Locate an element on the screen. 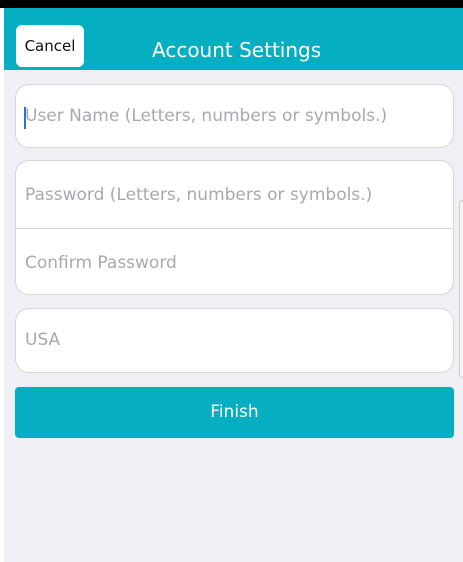 This screenshot has height=562, width=463. finish-button: Finish is located at coordinates (234, 412).